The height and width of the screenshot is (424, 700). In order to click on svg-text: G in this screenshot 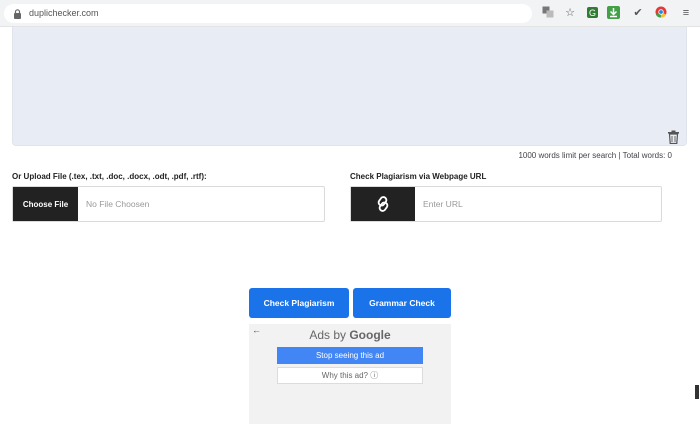, I will do `click(591, 13)`.